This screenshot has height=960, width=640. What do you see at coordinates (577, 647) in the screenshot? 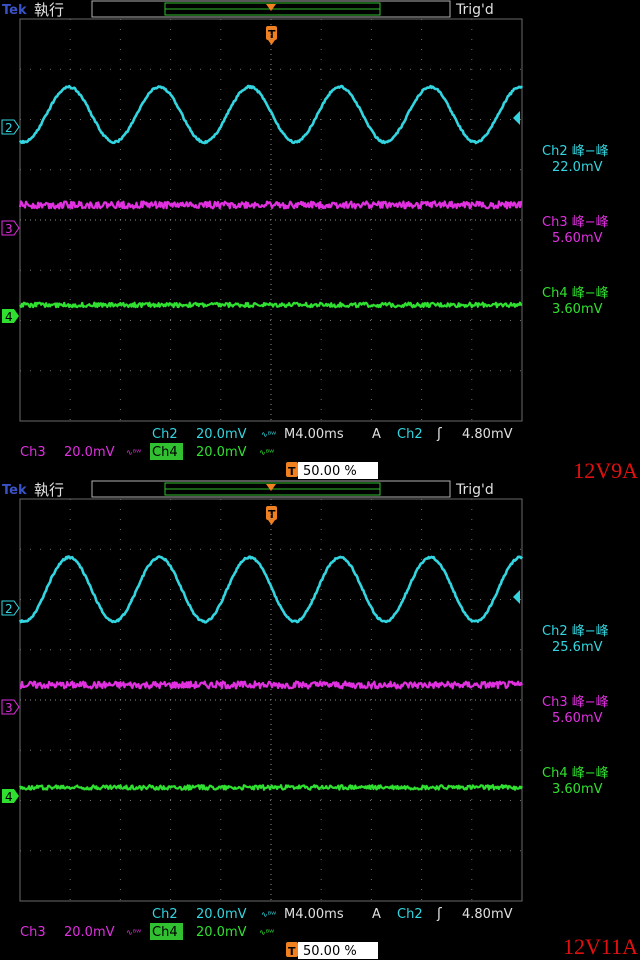
I see `measurement-ch2-value: 25.6mV` at bounding box center [577, 647].